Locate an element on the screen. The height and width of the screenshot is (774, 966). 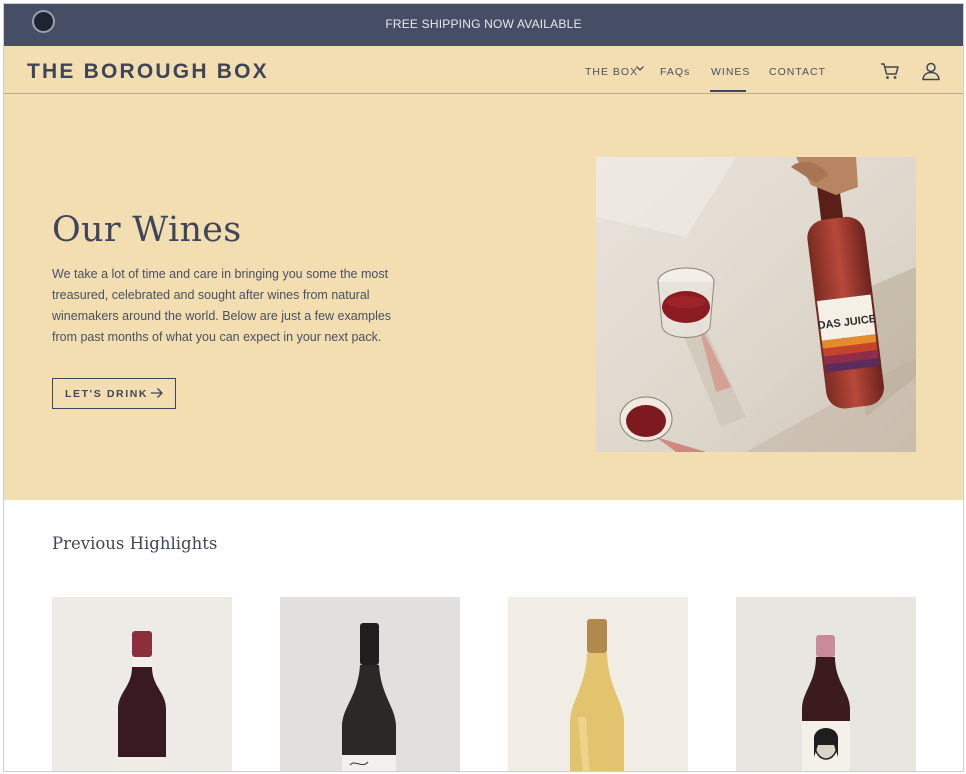
lets-drink-button: LET'S DRINK is located at coordinates (114, 393).